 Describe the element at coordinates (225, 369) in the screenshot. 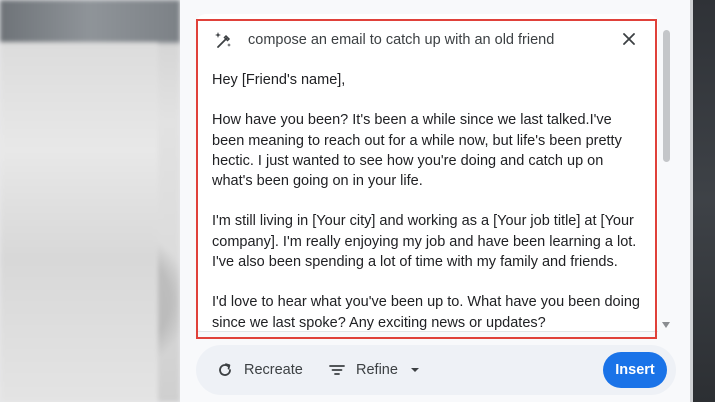

I see `refresh-icon` at that location.